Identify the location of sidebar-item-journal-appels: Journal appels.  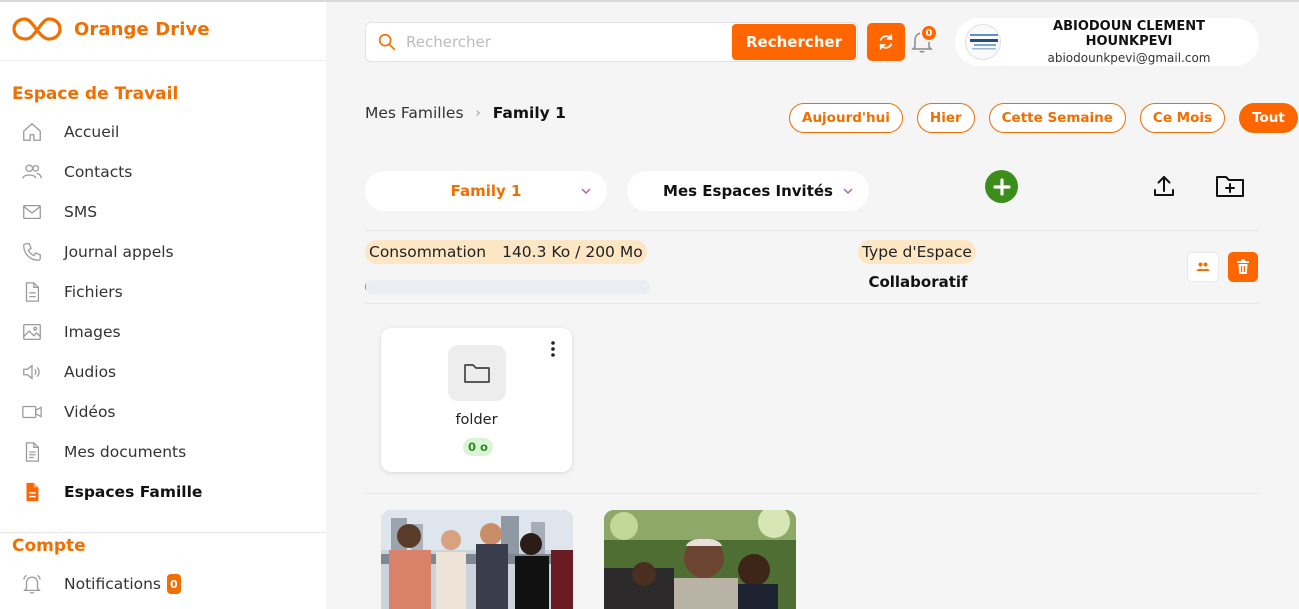
(163, 252).